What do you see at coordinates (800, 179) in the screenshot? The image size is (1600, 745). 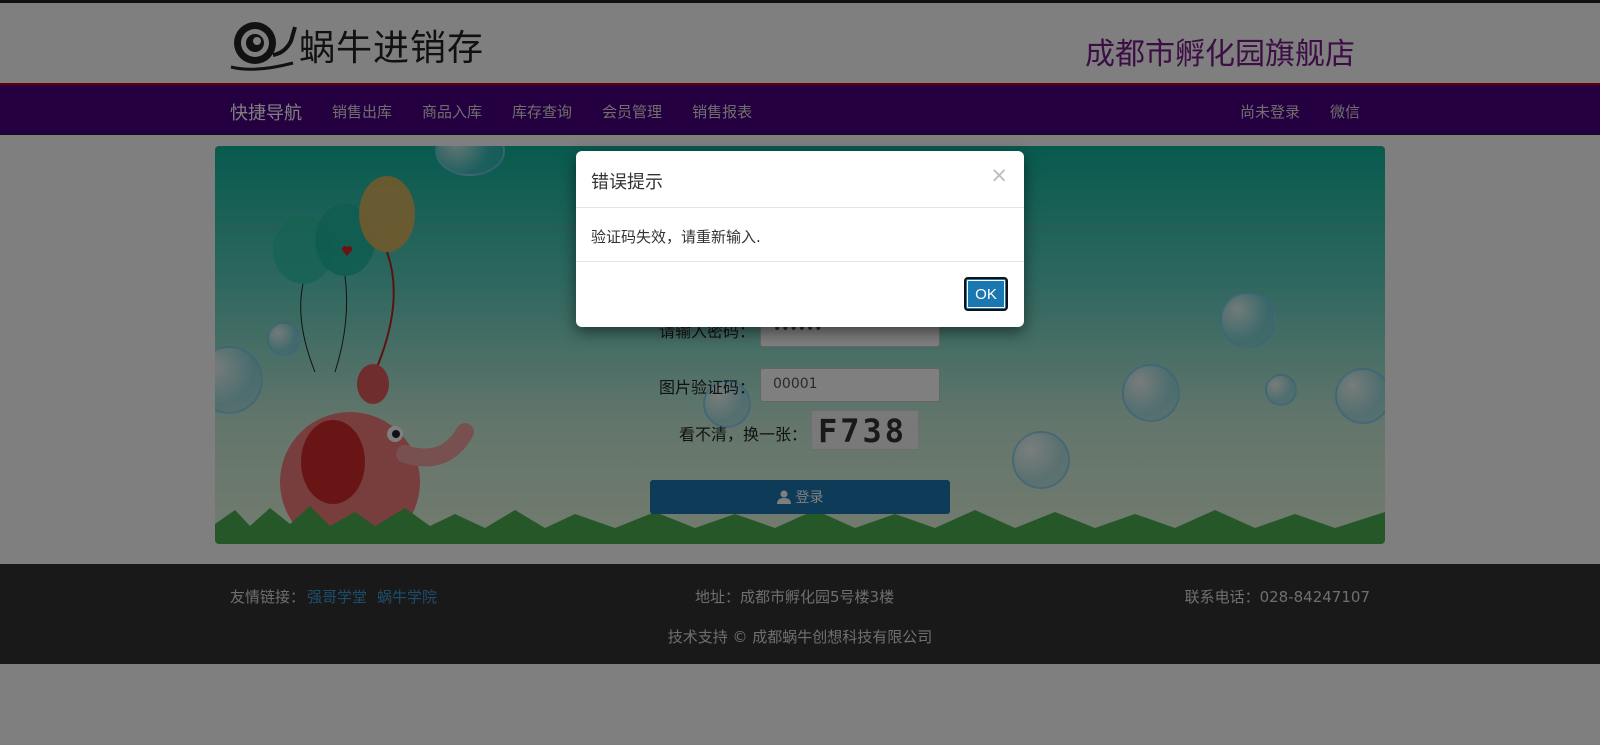 I see `dialog-header: 错误提示 ×` at bounding box center [800, 179].